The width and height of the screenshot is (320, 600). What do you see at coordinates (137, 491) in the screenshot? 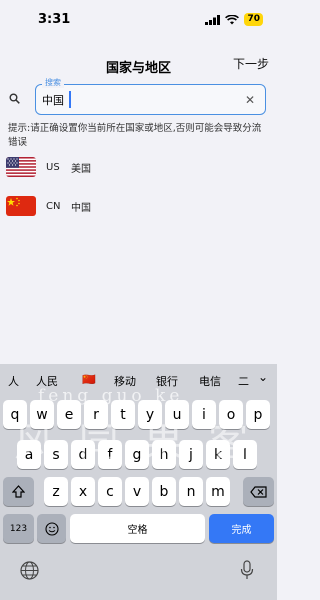
I see `key-v: v` at bounding box center [137, 491].